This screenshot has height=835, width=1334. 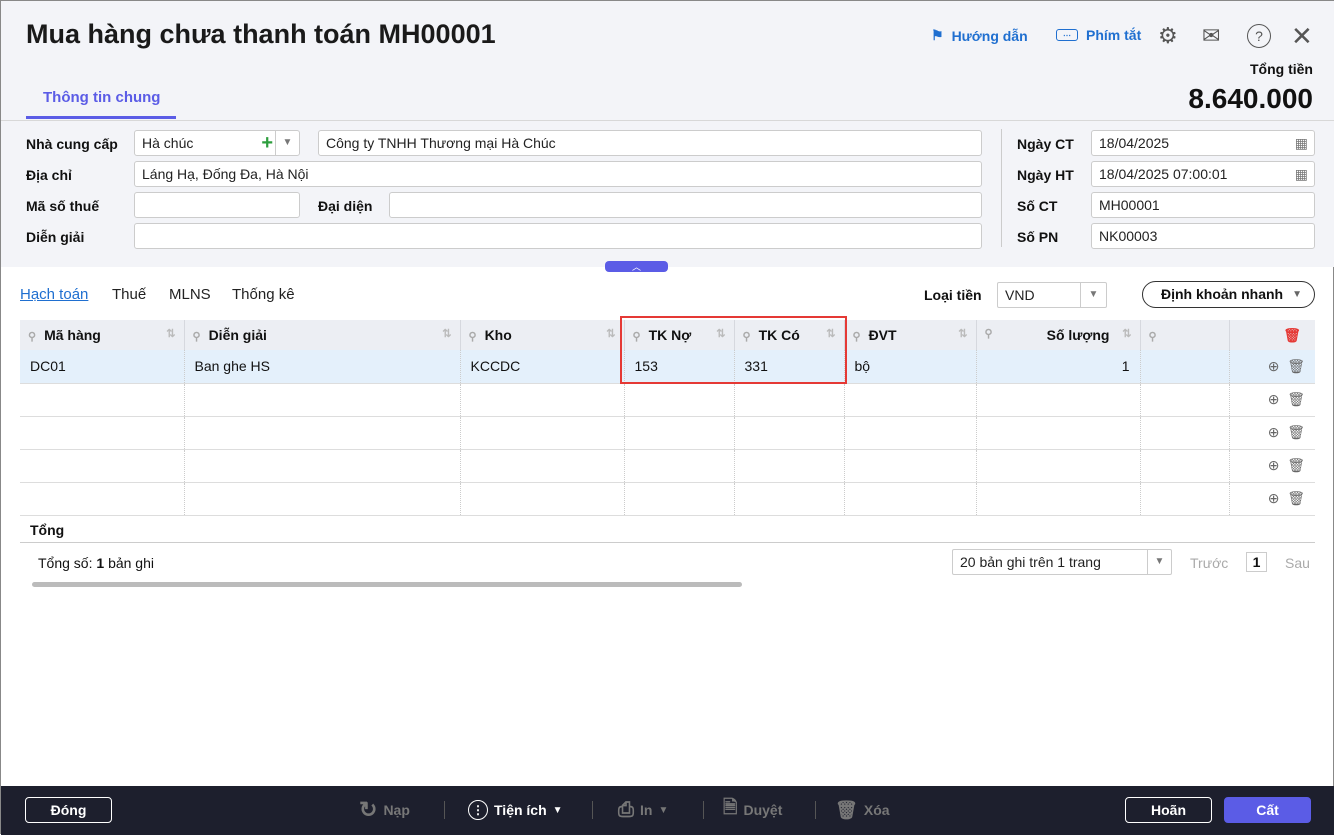 I want to click on shortcuts-link: ⋯ Phím tắt, so click(x=1098, y=35).